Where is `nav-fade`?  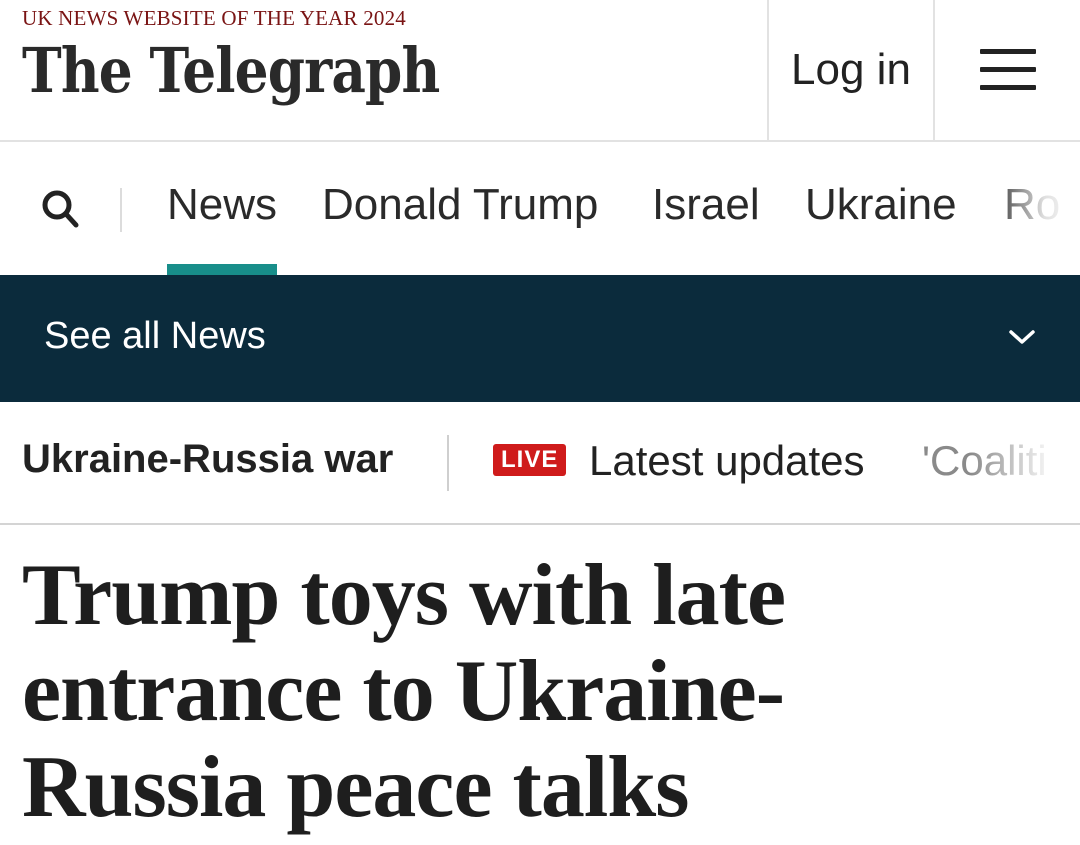
nav-fade is located at coordinates (1035, 208).